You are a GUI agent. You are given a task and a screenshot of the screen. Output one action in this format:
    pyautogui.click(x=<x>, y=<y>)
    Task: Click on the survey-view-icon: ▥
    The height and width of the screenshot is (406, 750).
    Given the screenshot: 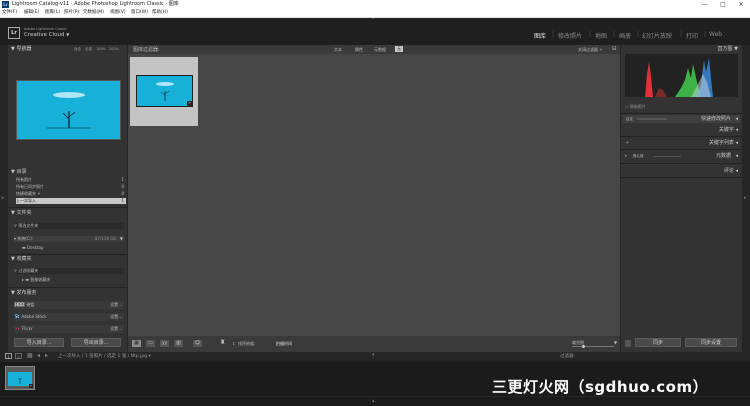 What is the action you would take?
    pyautogui.click(x=178, y=343)
    